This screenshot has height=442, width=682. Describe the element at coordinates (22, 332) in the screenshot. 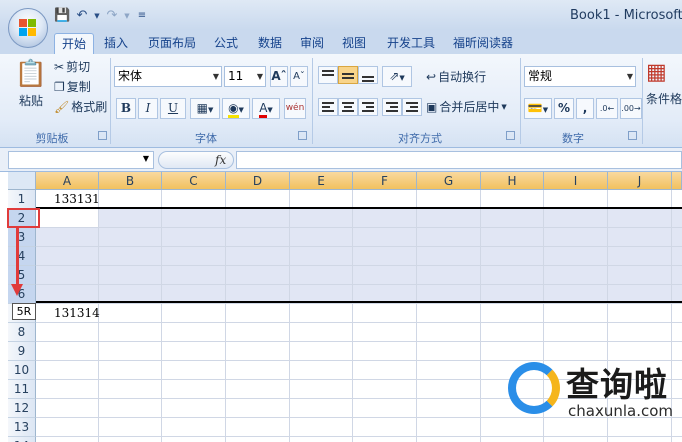

I see `row-header-8: 8` at that location.